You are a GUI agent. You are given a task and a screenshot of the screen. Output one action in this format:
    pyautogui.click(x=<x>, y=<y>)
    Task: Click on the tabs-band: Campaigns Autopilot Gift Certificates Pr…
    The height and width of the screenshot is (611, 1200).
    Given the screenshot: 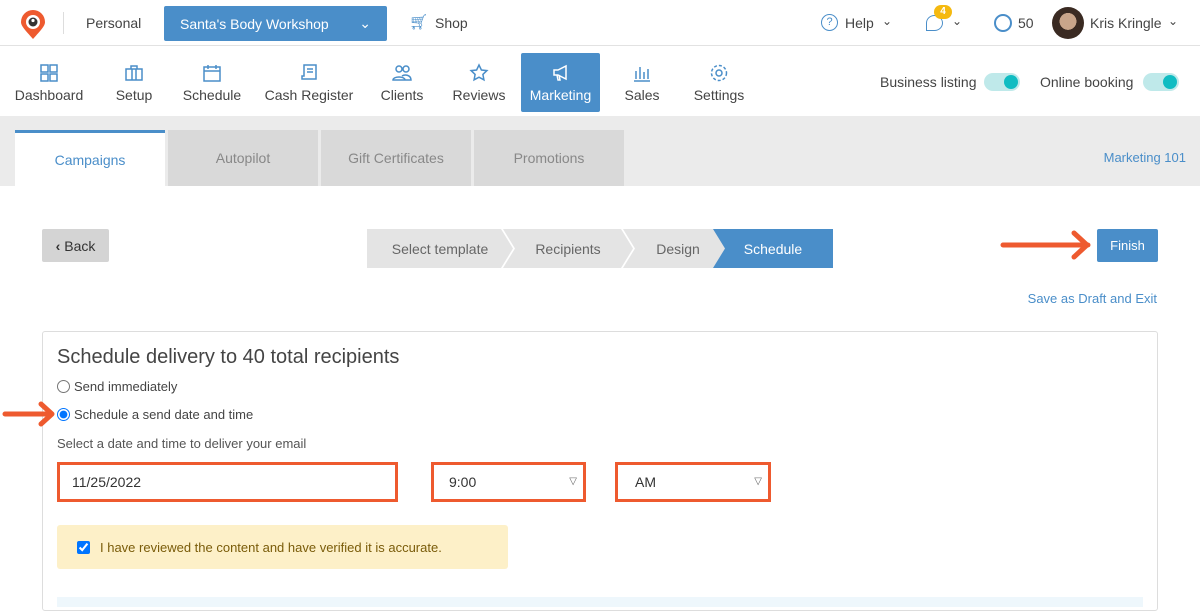 What is the action you would take?
    pyautogui.click(x=600, y=151)
    